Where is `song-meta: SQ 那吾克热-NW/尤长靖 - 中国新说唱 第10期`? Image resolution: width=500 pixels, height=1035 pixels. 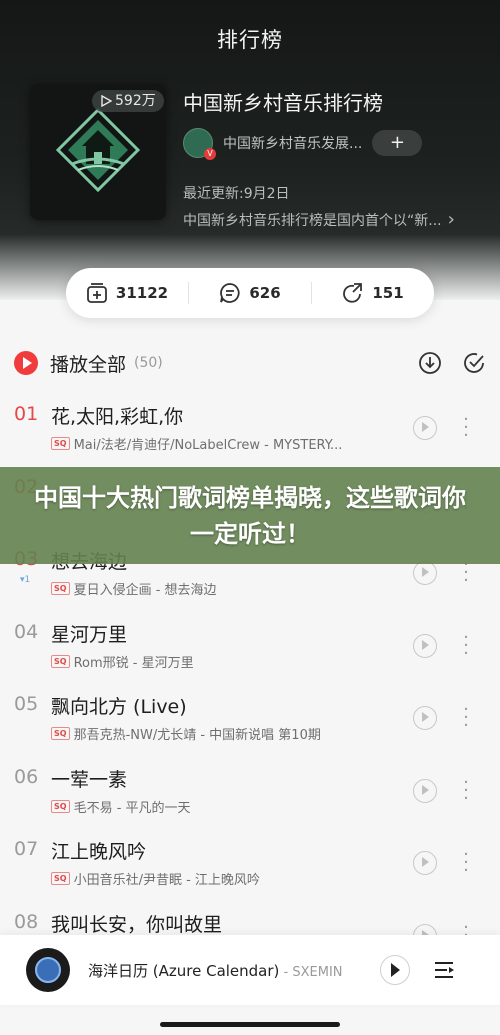
song-meta: SQ 那吾克热-NW/尤长靖 - 中国新说唱 第10期 is located at coordinates (186, 733).